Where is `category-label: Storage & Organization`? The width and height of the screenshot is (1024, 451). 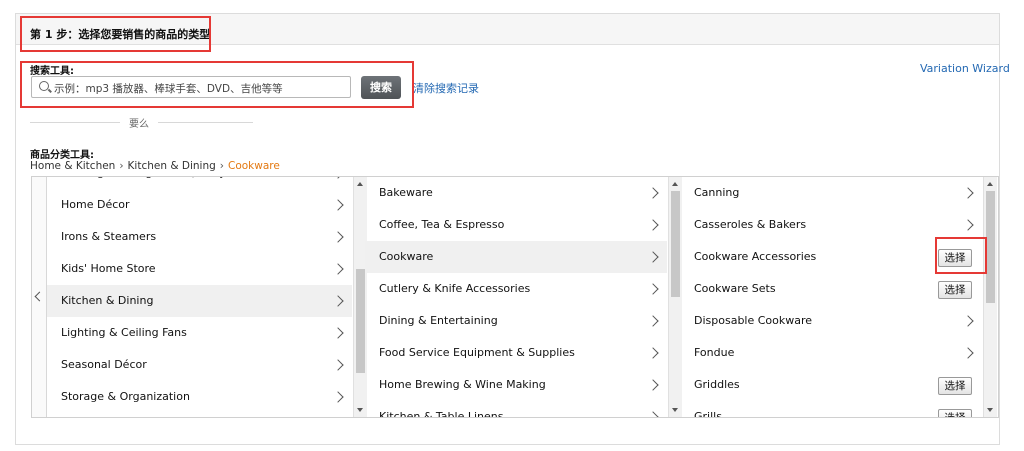
category-label: Storage & Organization is located at coordinates (125, 396).